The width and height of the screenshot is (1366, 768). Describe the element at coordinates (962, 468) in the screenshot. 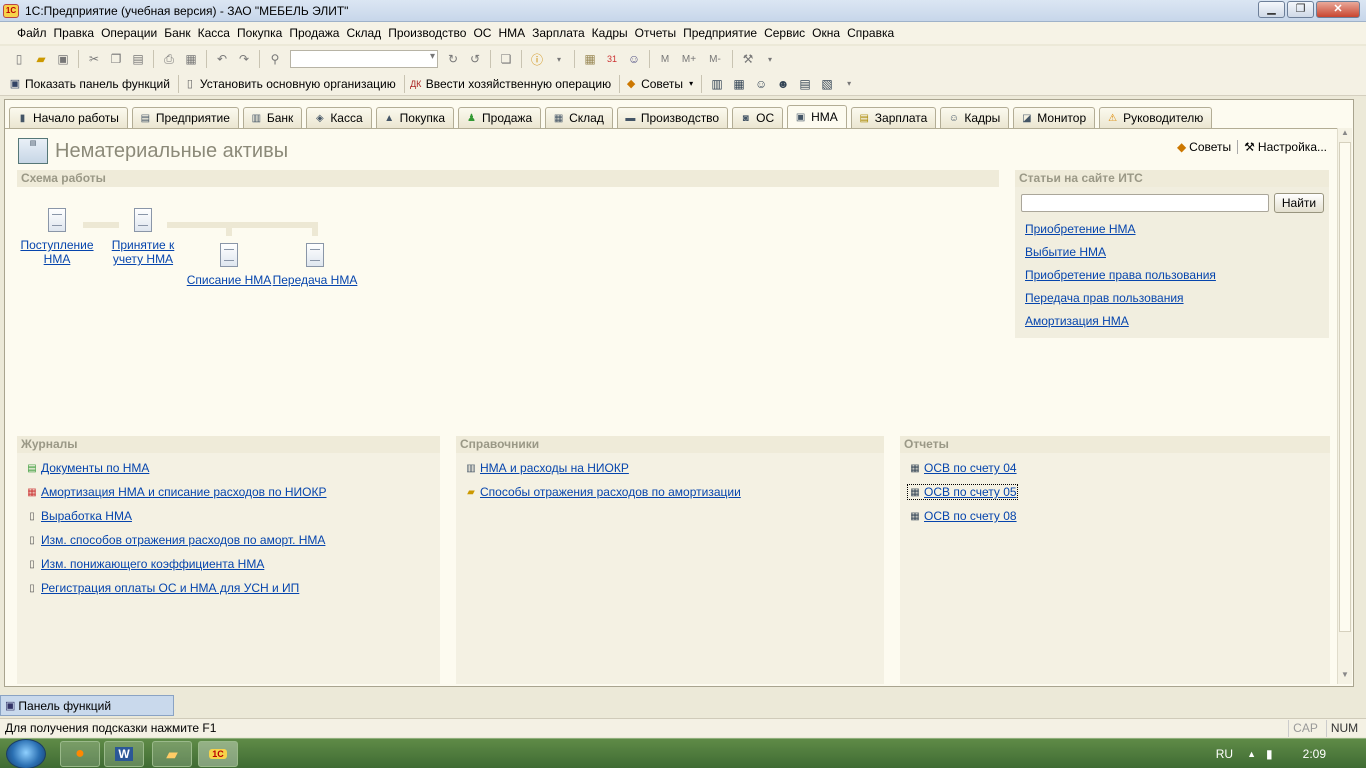

I see `list-item: ▦ ОСВ по счету 04` at that location.